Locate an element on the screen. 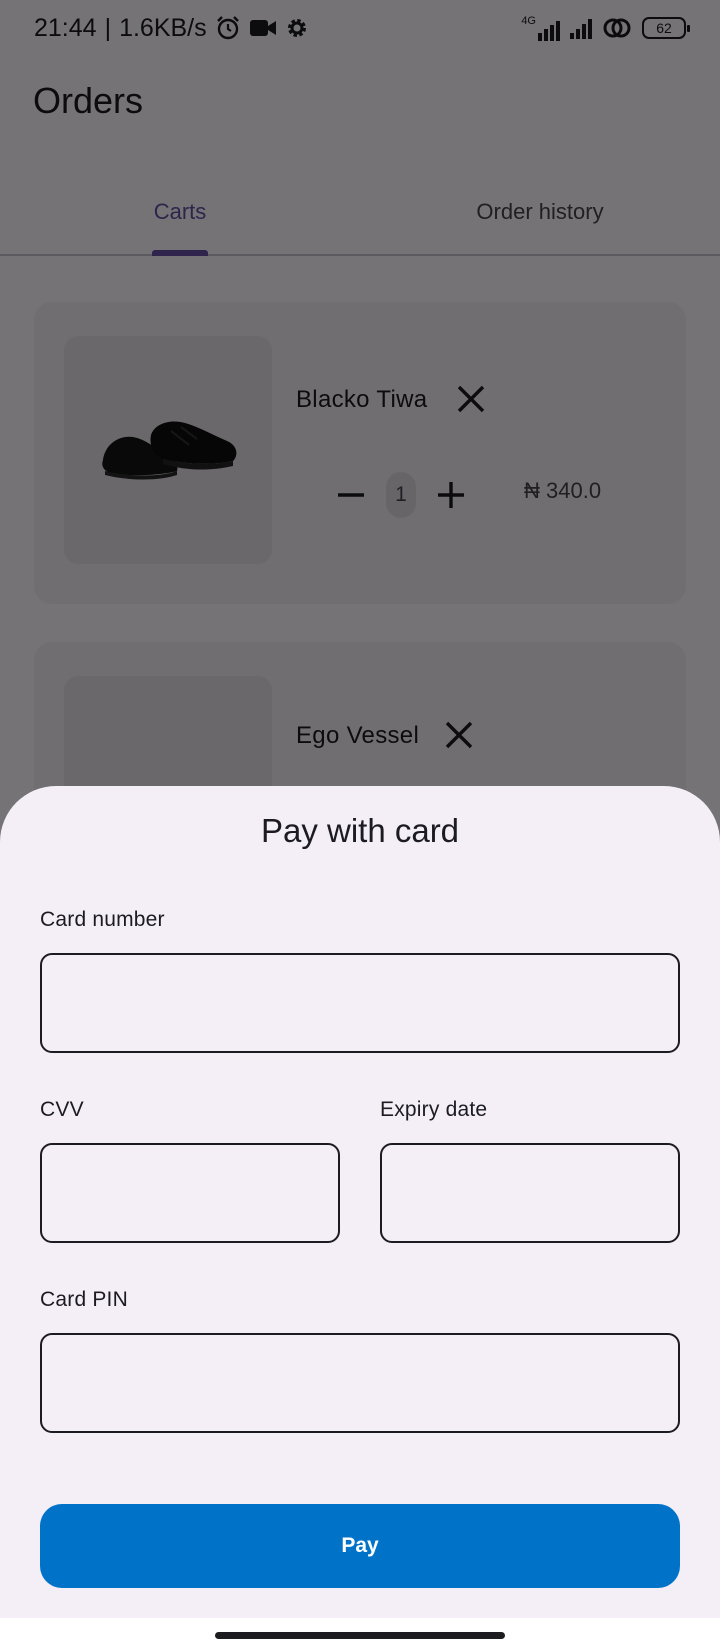  item-price: ₦ 340.0 is located at coordinates (563, 490).